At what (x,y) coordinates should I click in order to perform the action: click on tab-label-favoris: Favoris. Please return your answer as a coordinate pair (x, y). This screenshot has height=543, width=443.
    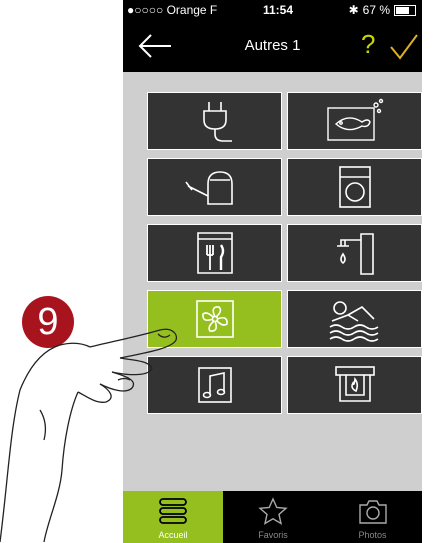
    Looking at the image, I should click on (273, 535).